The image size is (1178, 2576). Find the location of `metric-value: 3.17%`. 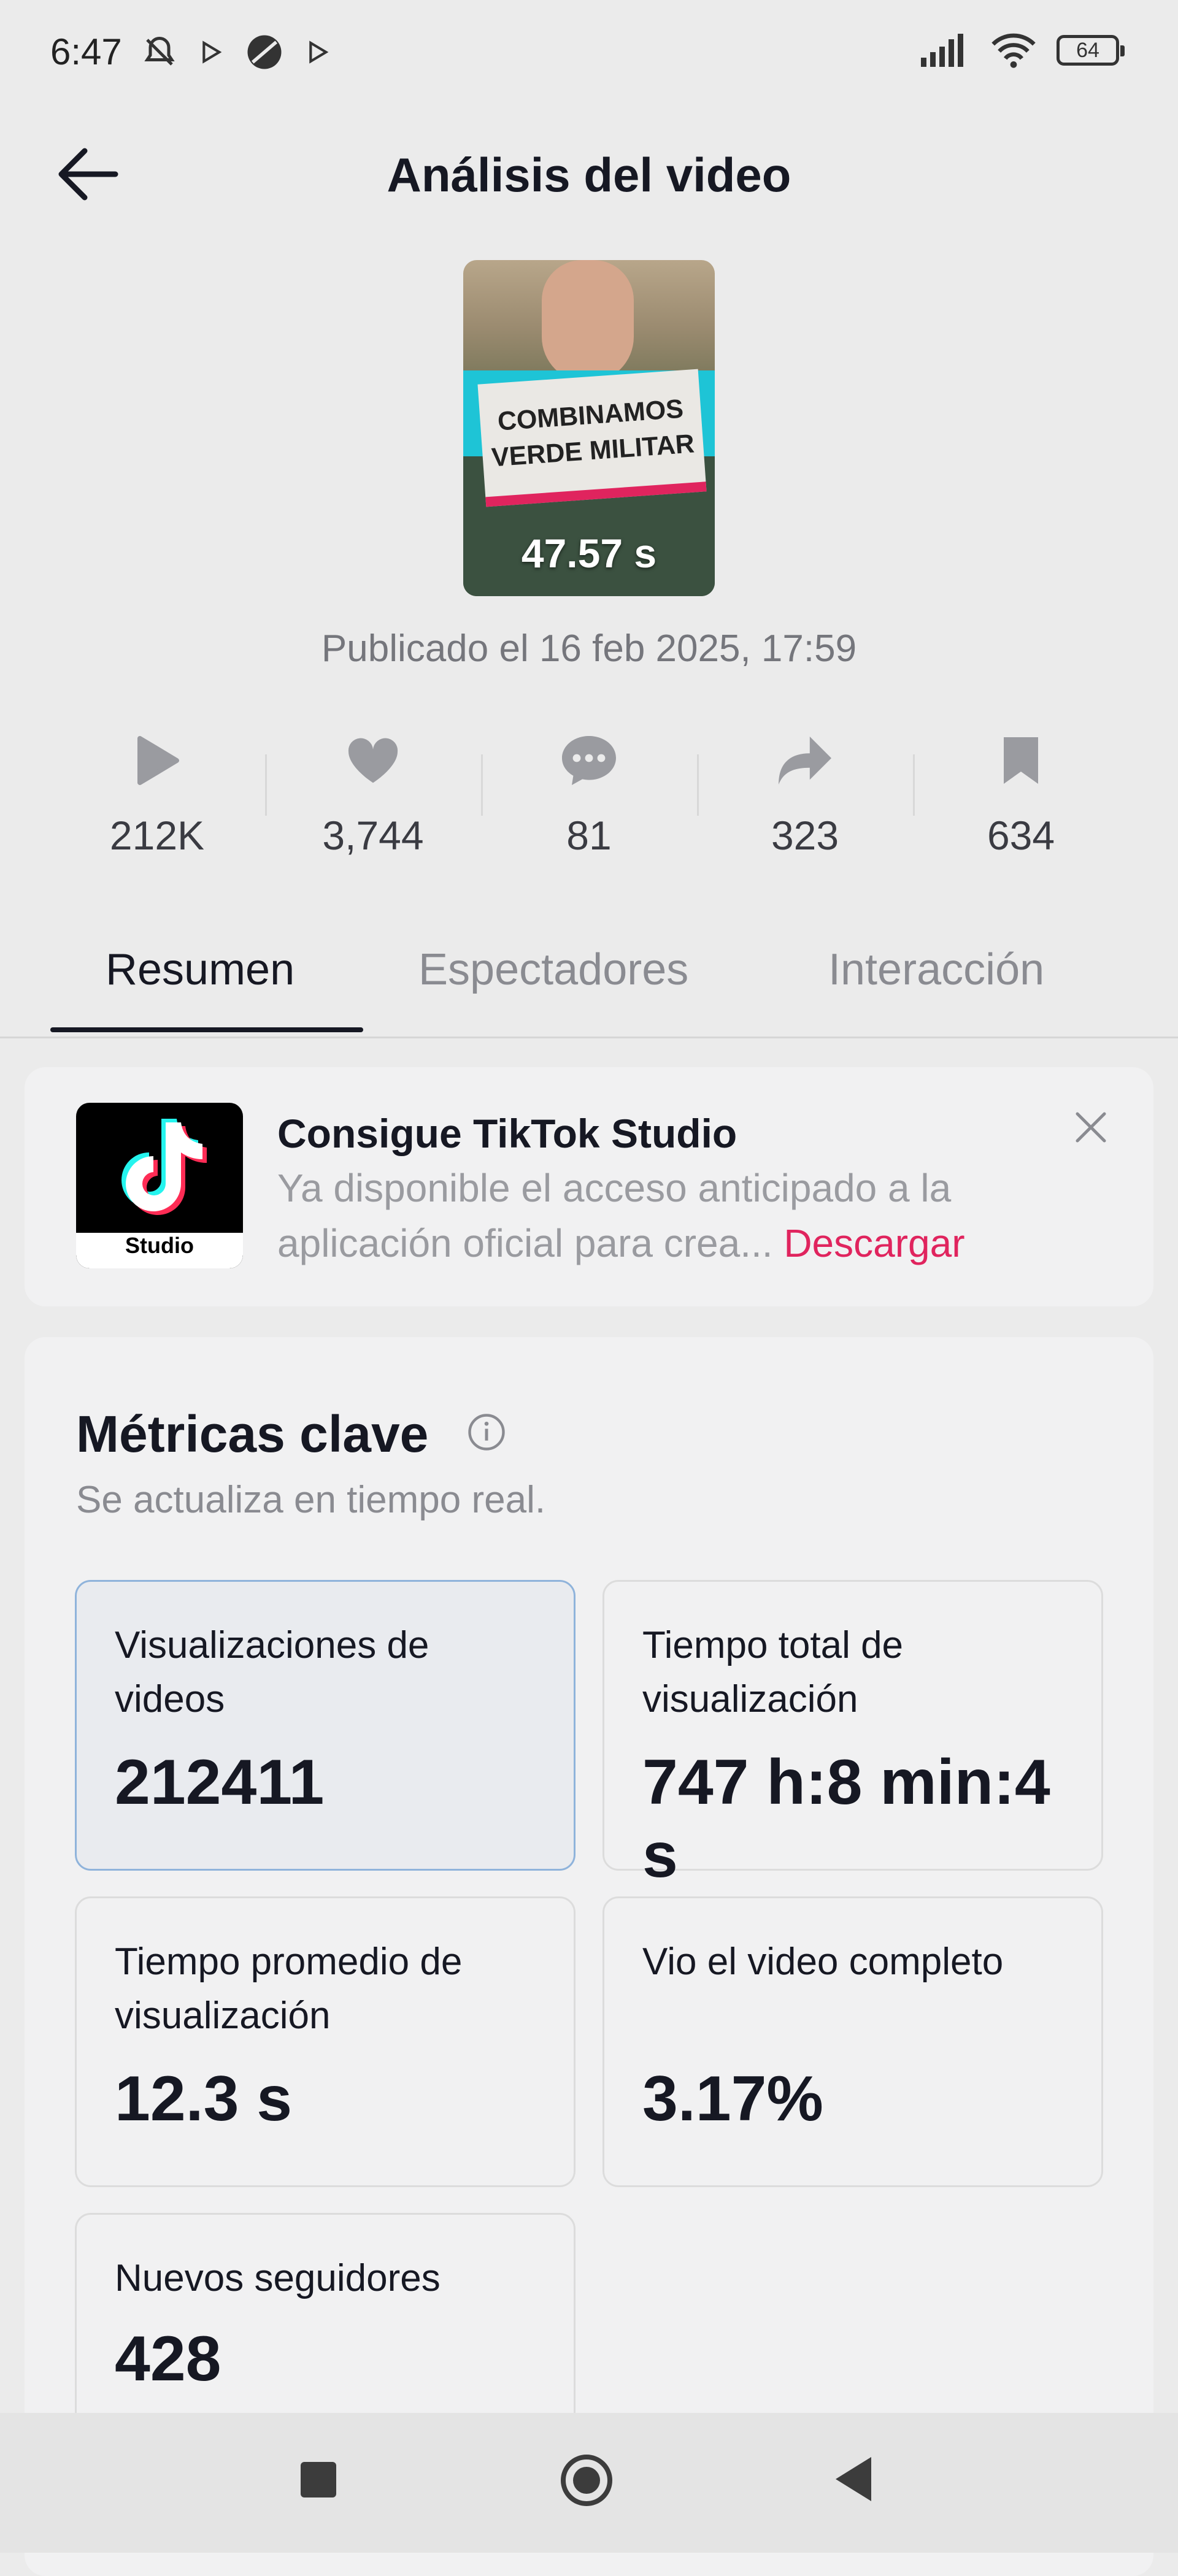

metric-value: 3.17% is located at coordinates (732, 2098).